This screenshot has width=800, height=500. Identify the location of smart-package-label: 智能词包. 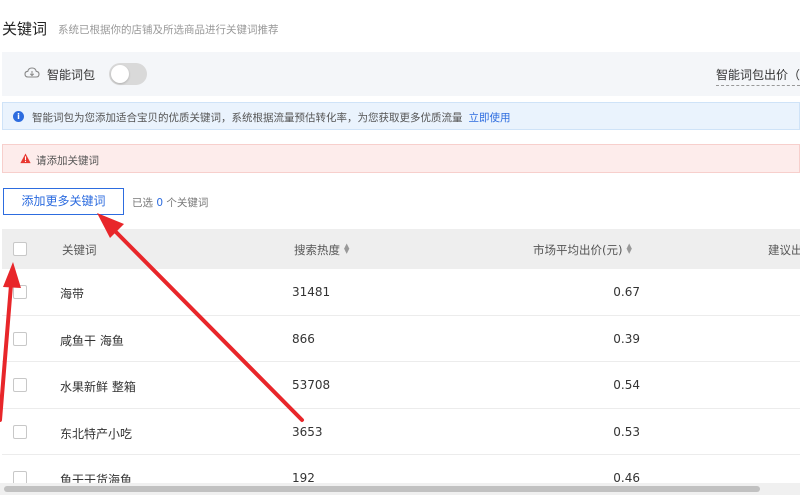
(71, 75).